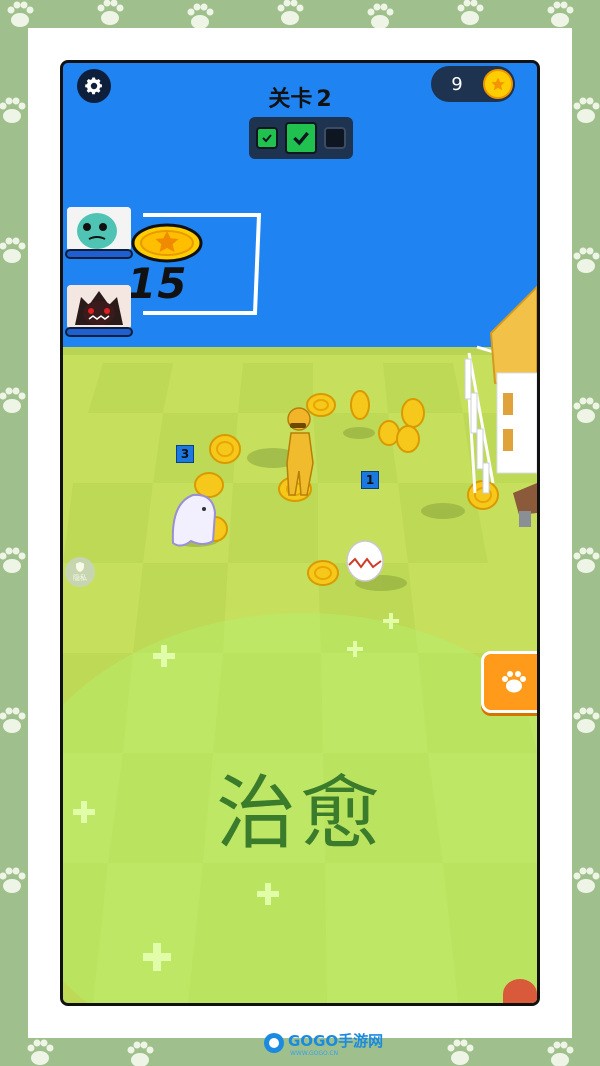 This screenshot has height=1066, width=600. What do you see at coordinates (314, 1053) in the screenshot?
I see `watermark-url: WWW.GOGO.CN` at bounding box center [314, 1053].